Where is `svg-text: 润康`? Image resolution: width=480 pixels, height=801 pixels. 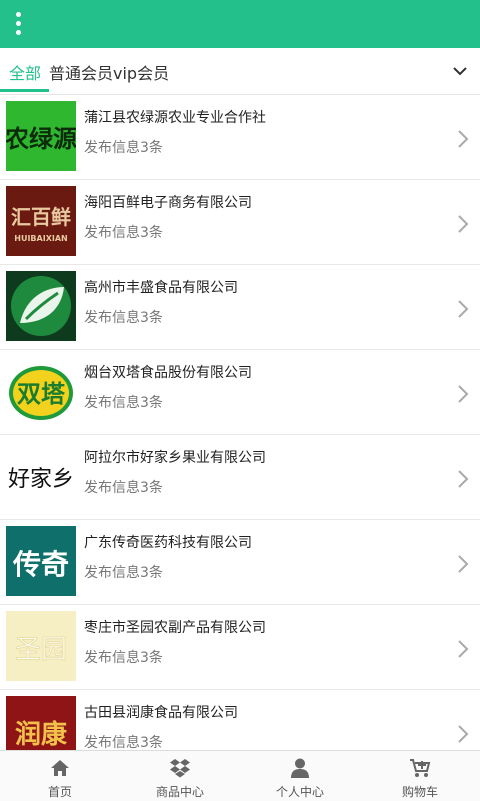
svg-text: 润康 is located at coordinates (41, 734).